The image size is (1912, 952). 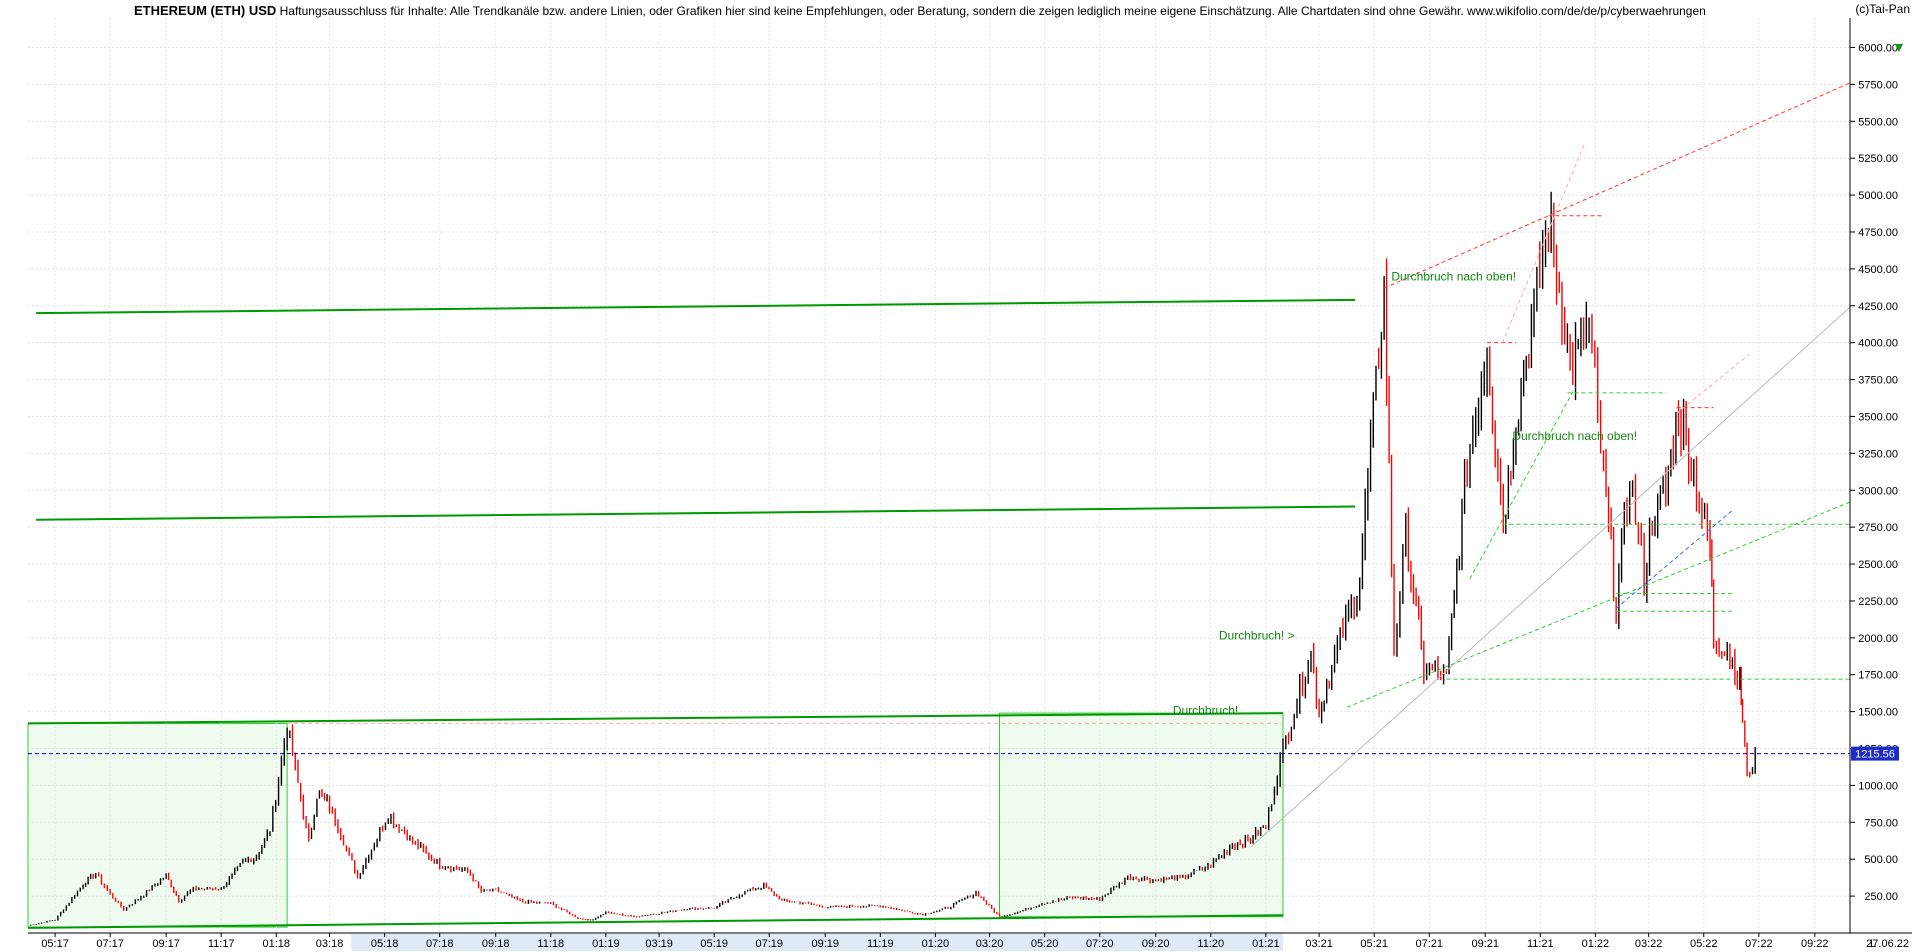 I want to click on x-tick-label: 01:21, so click(x=1266, y=944).